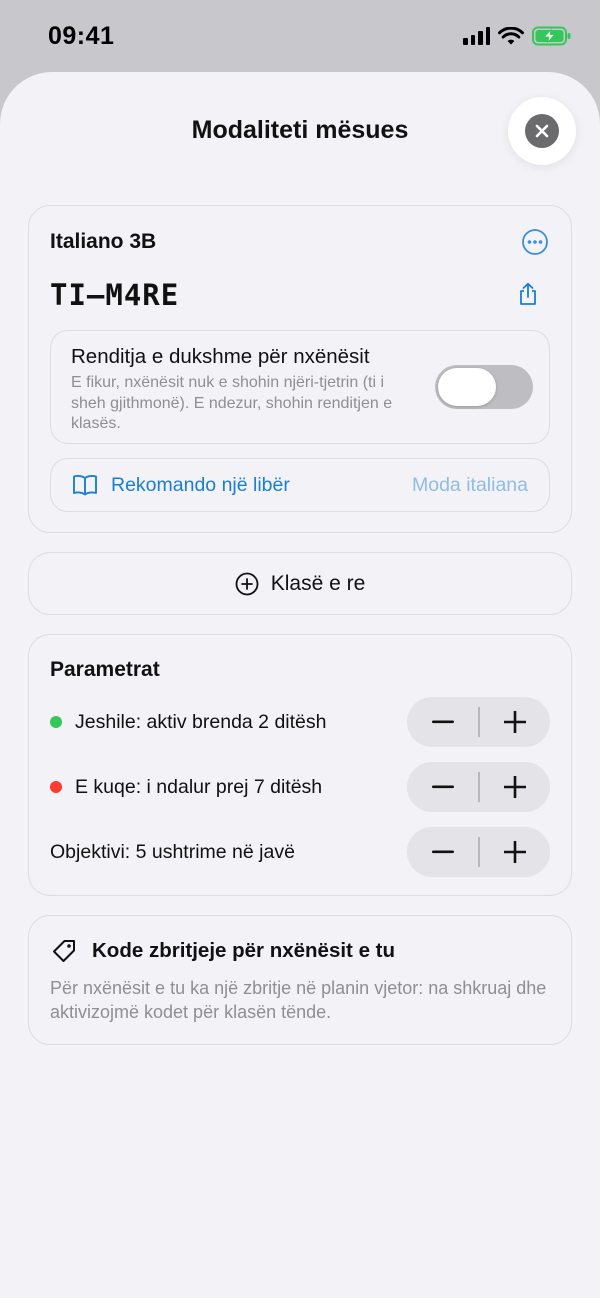 This screenshot has height=1298, width=600. I want to click on new-class-button: Klasë e re, so click(300, 583).